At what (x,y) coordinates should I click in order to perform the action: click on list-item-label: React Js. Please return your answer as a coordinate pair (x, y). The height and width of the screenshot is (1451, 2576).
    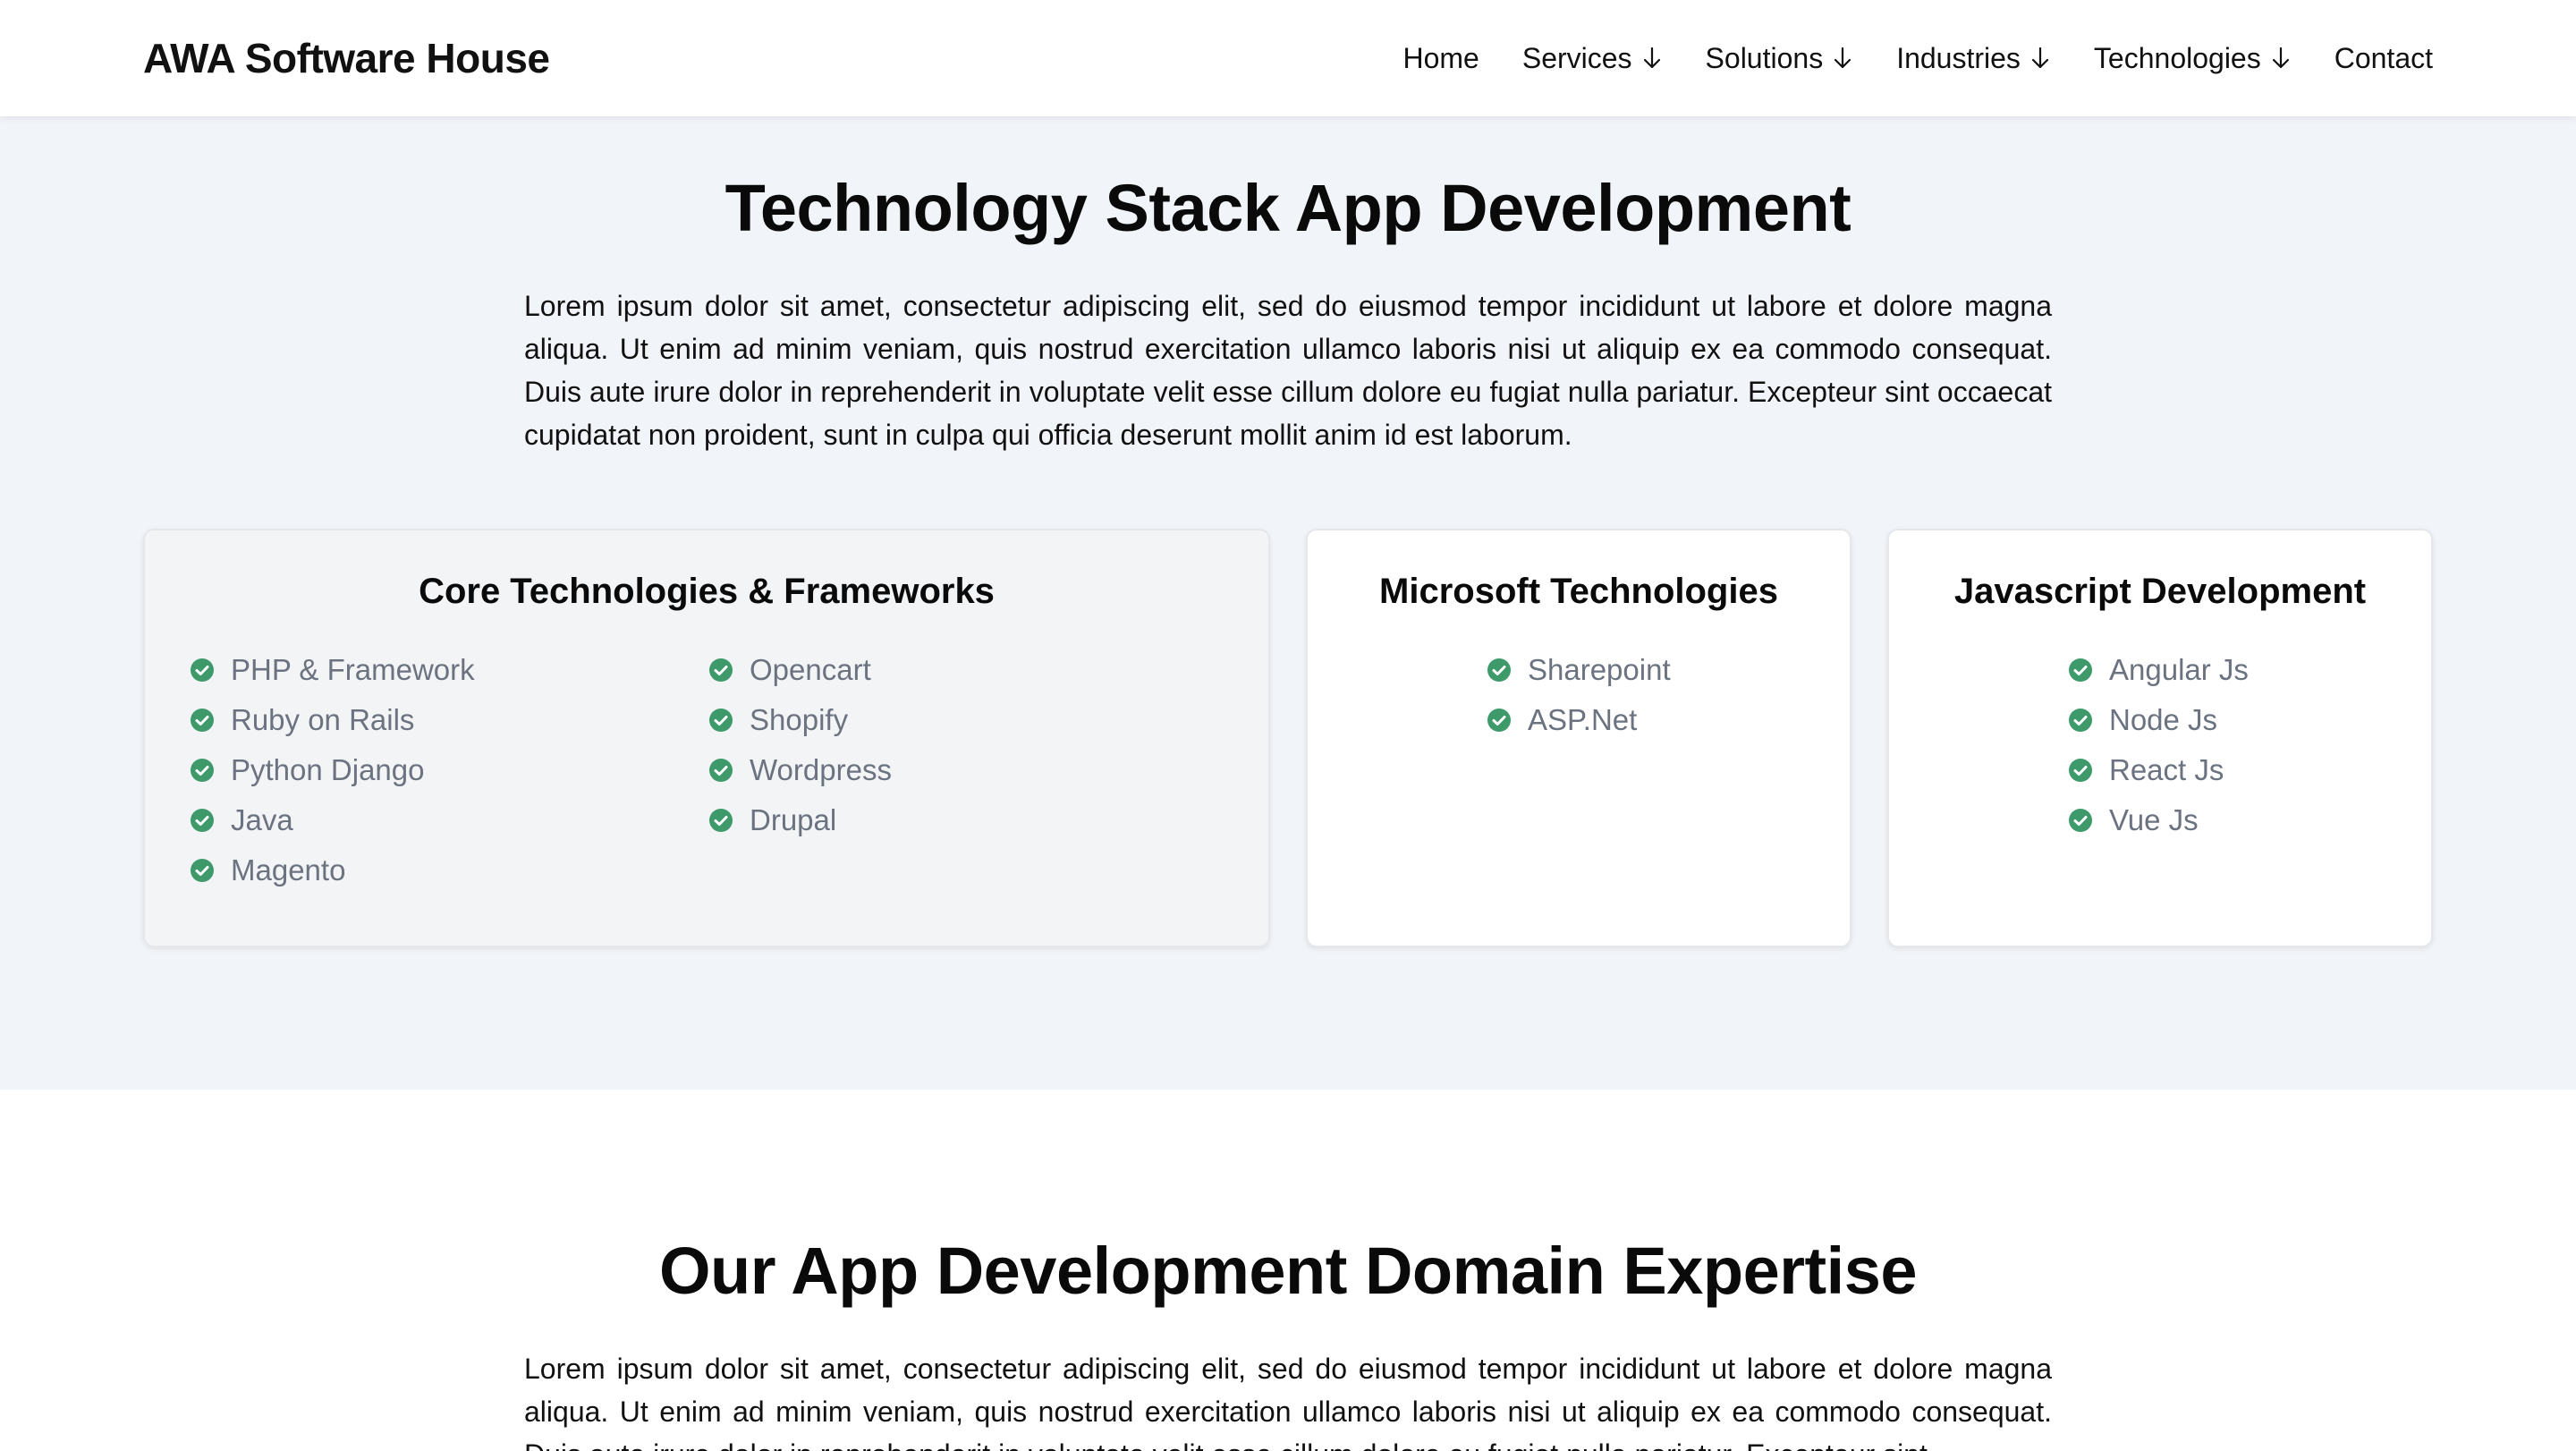
    Looking at the image, I should click on (2166, 769).